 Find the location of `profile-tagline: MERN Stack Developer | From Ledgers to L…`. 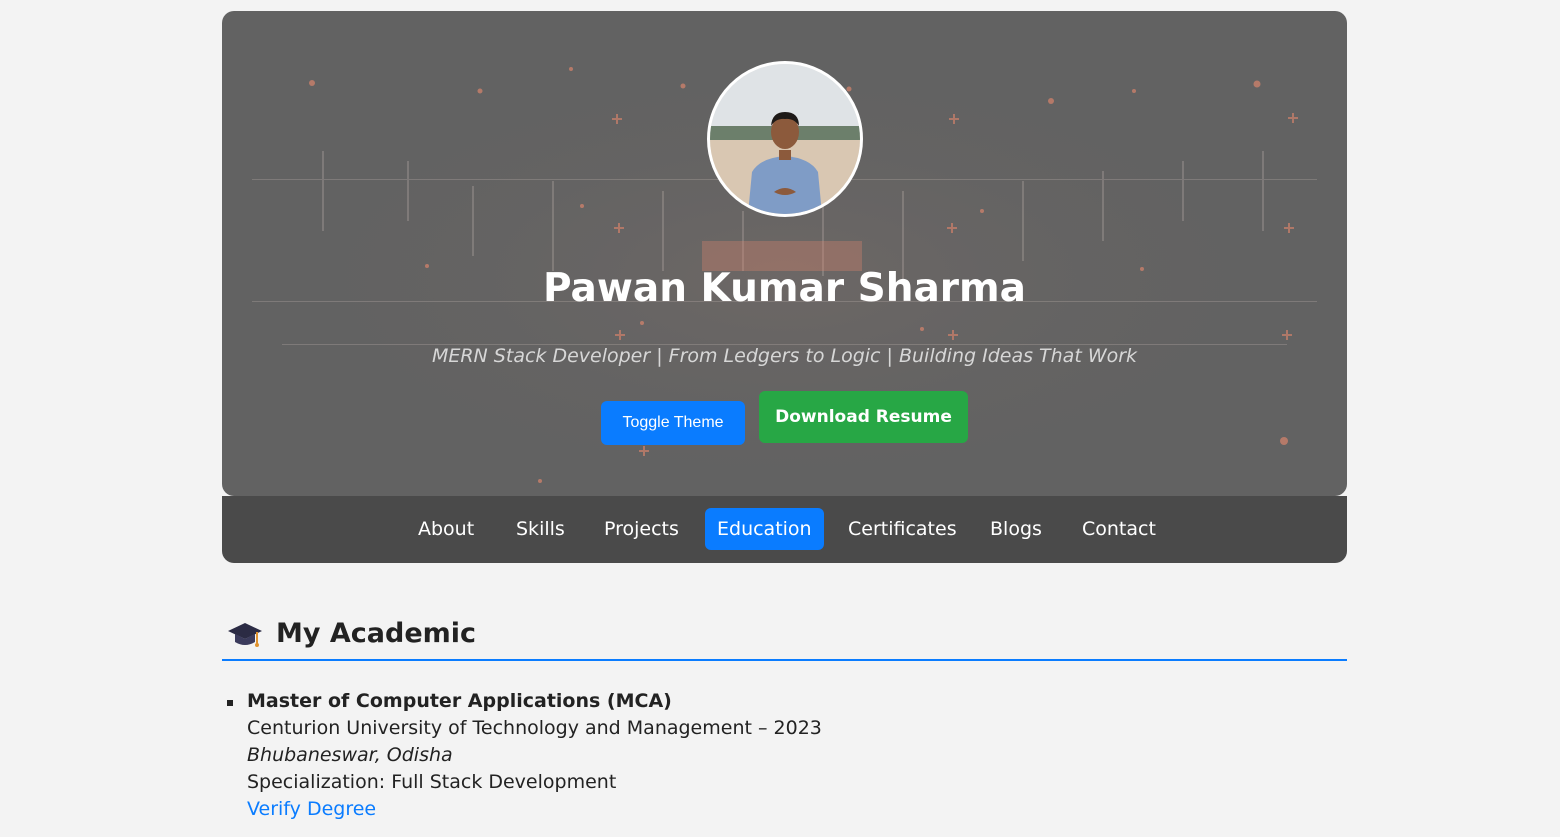

profile-tagline: MERN Stack Developer | From Ledgers to L… is located at coordinates (784, 356).